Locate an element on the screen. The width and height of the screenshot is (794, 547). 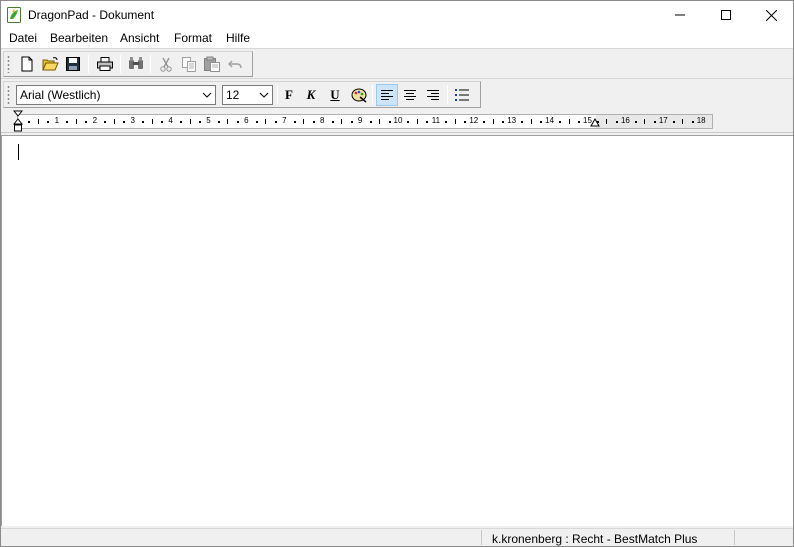
undo-icon is located at coordinates (235, 64).